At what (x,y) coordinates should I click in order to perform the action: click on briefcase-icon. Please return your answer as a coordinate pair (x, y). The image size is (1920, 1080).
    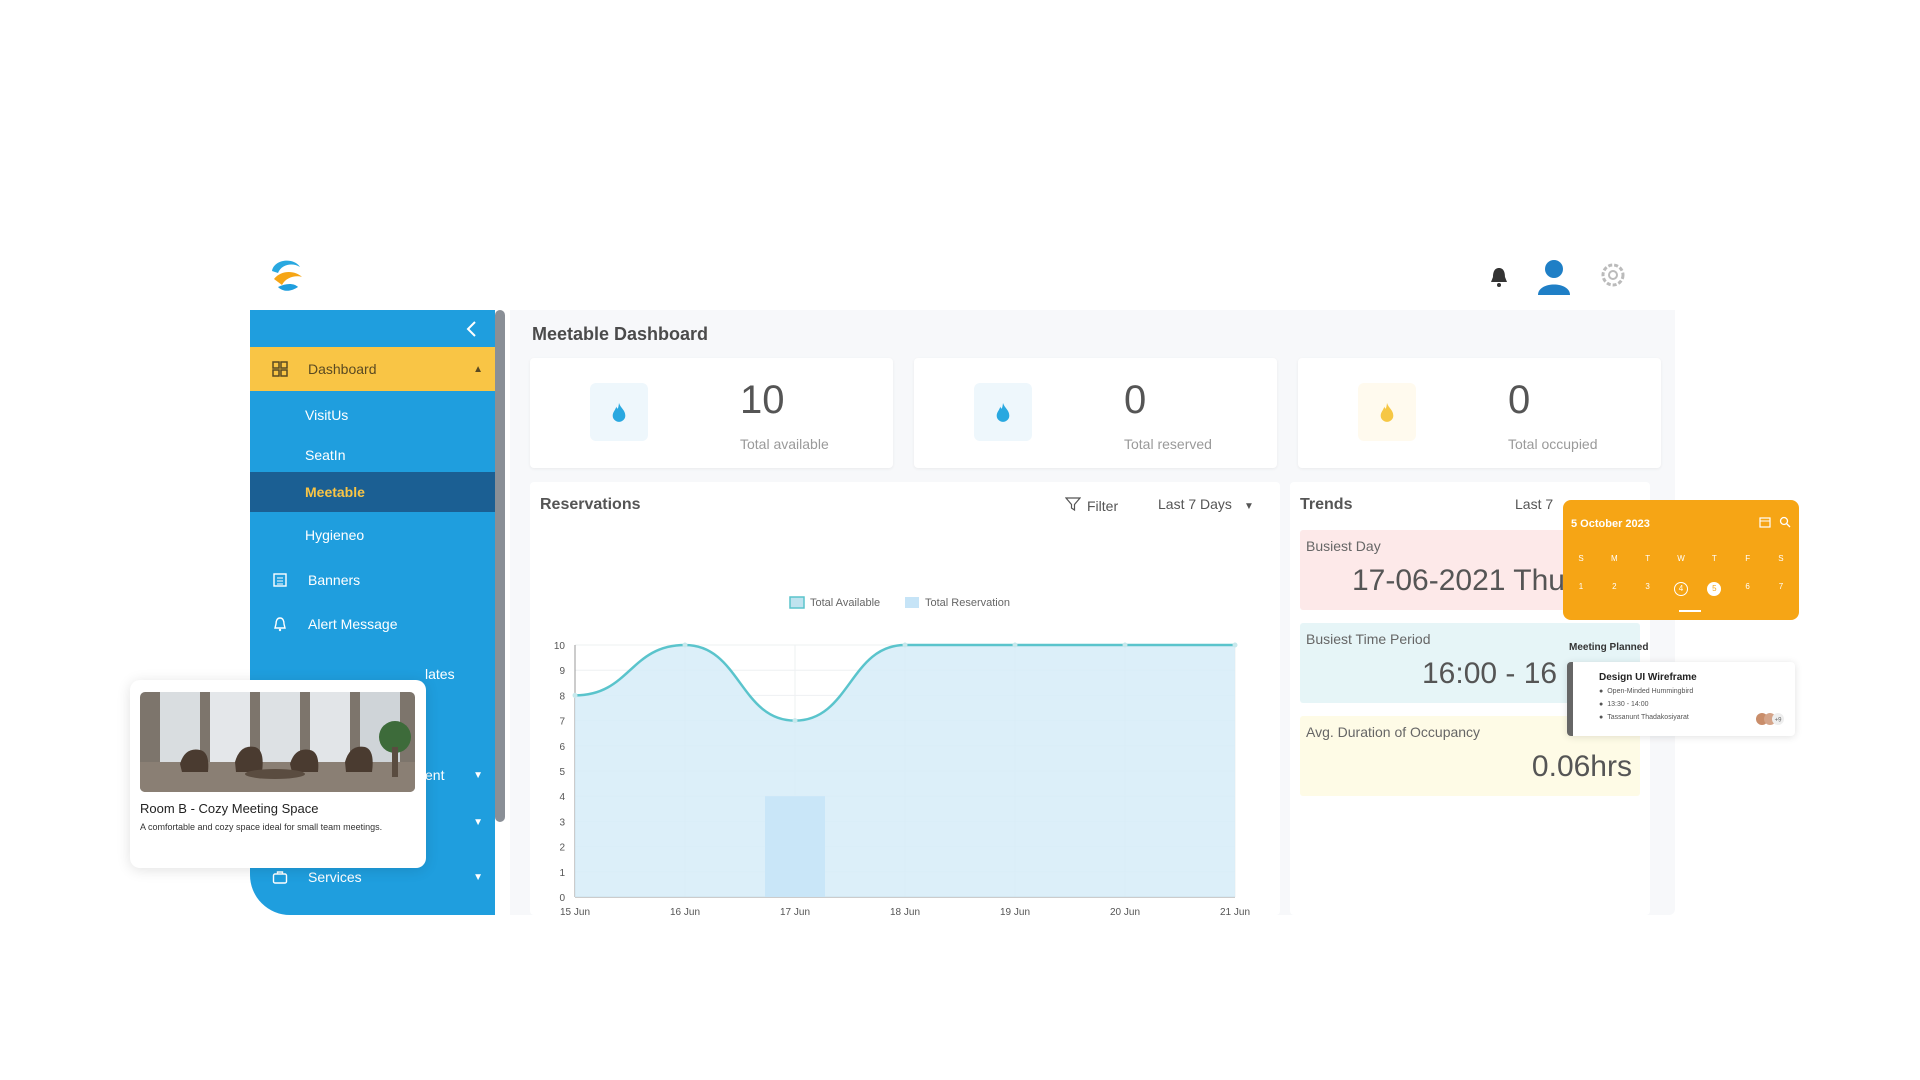
    Looking at the image, I should click on (280, 877).